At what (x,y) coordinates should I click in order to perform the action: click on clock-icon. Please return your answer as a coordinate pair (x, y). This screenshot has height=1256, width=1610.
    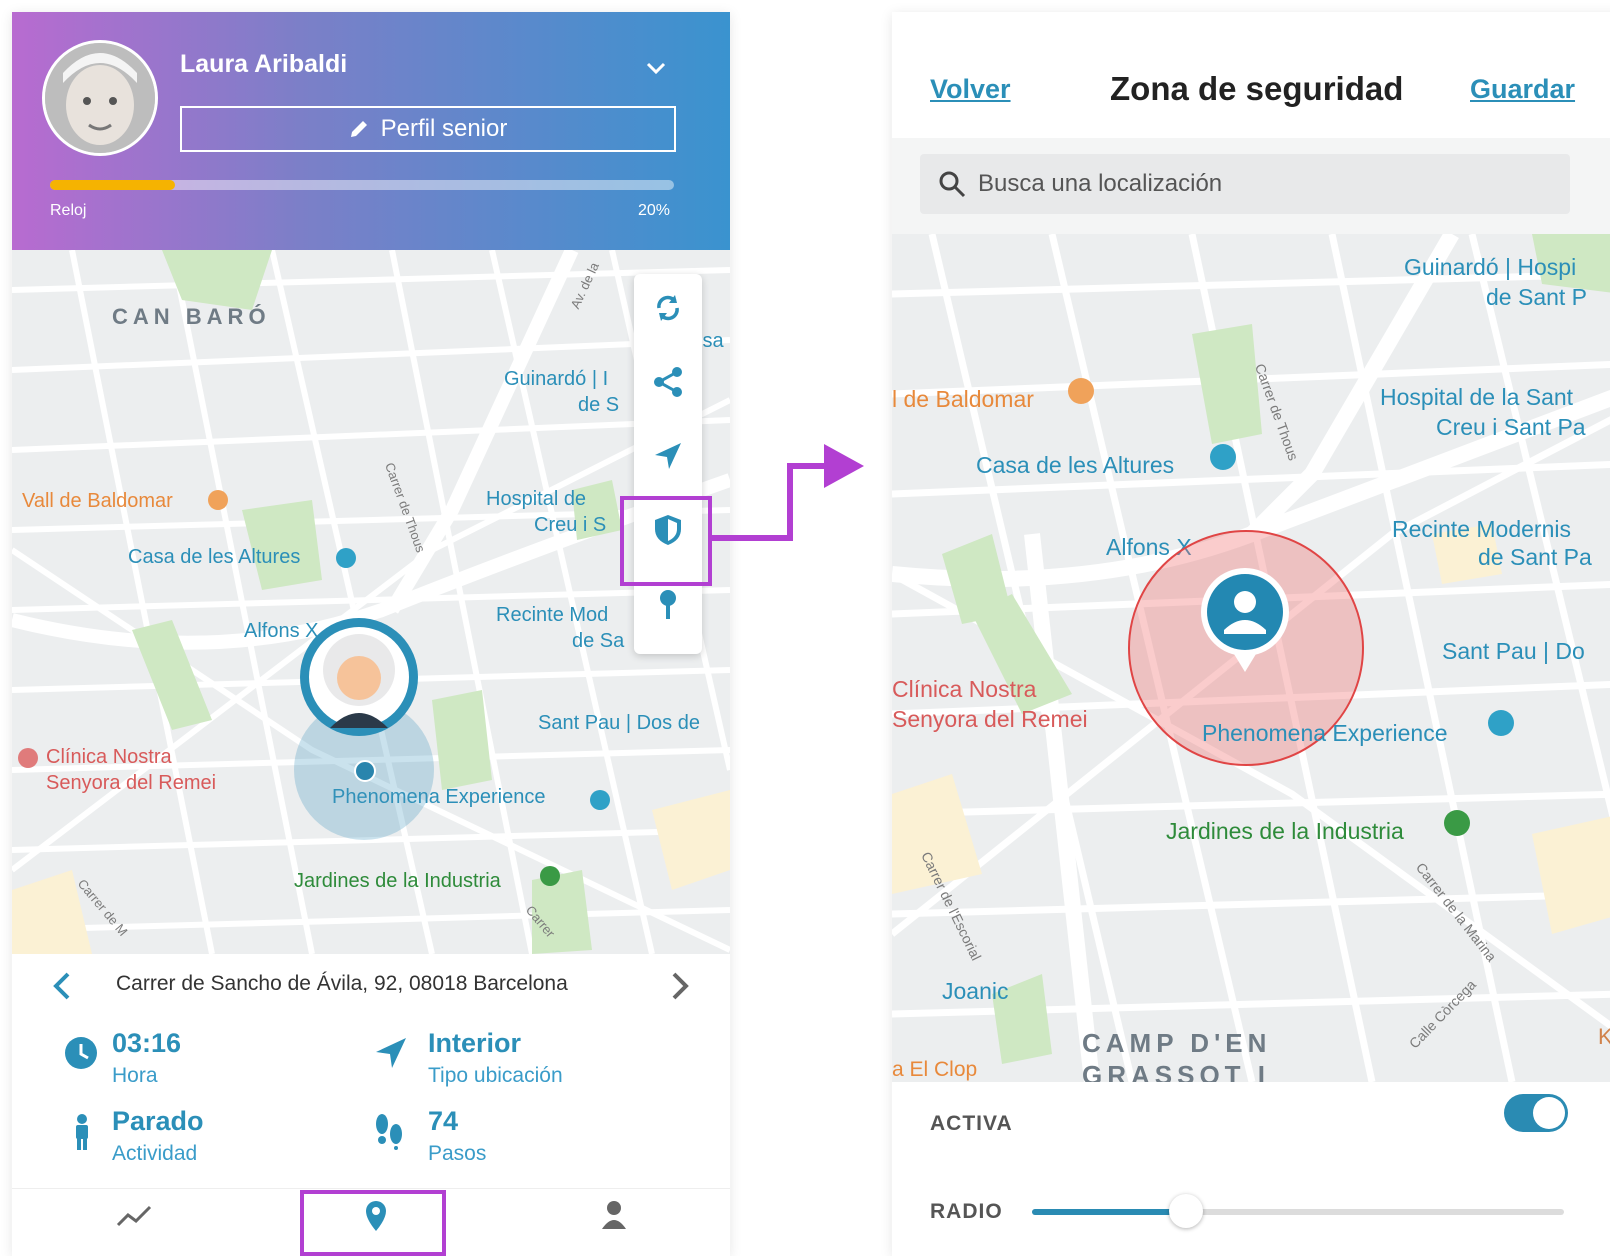
    Looking at the image, I should click on (81, 1053).